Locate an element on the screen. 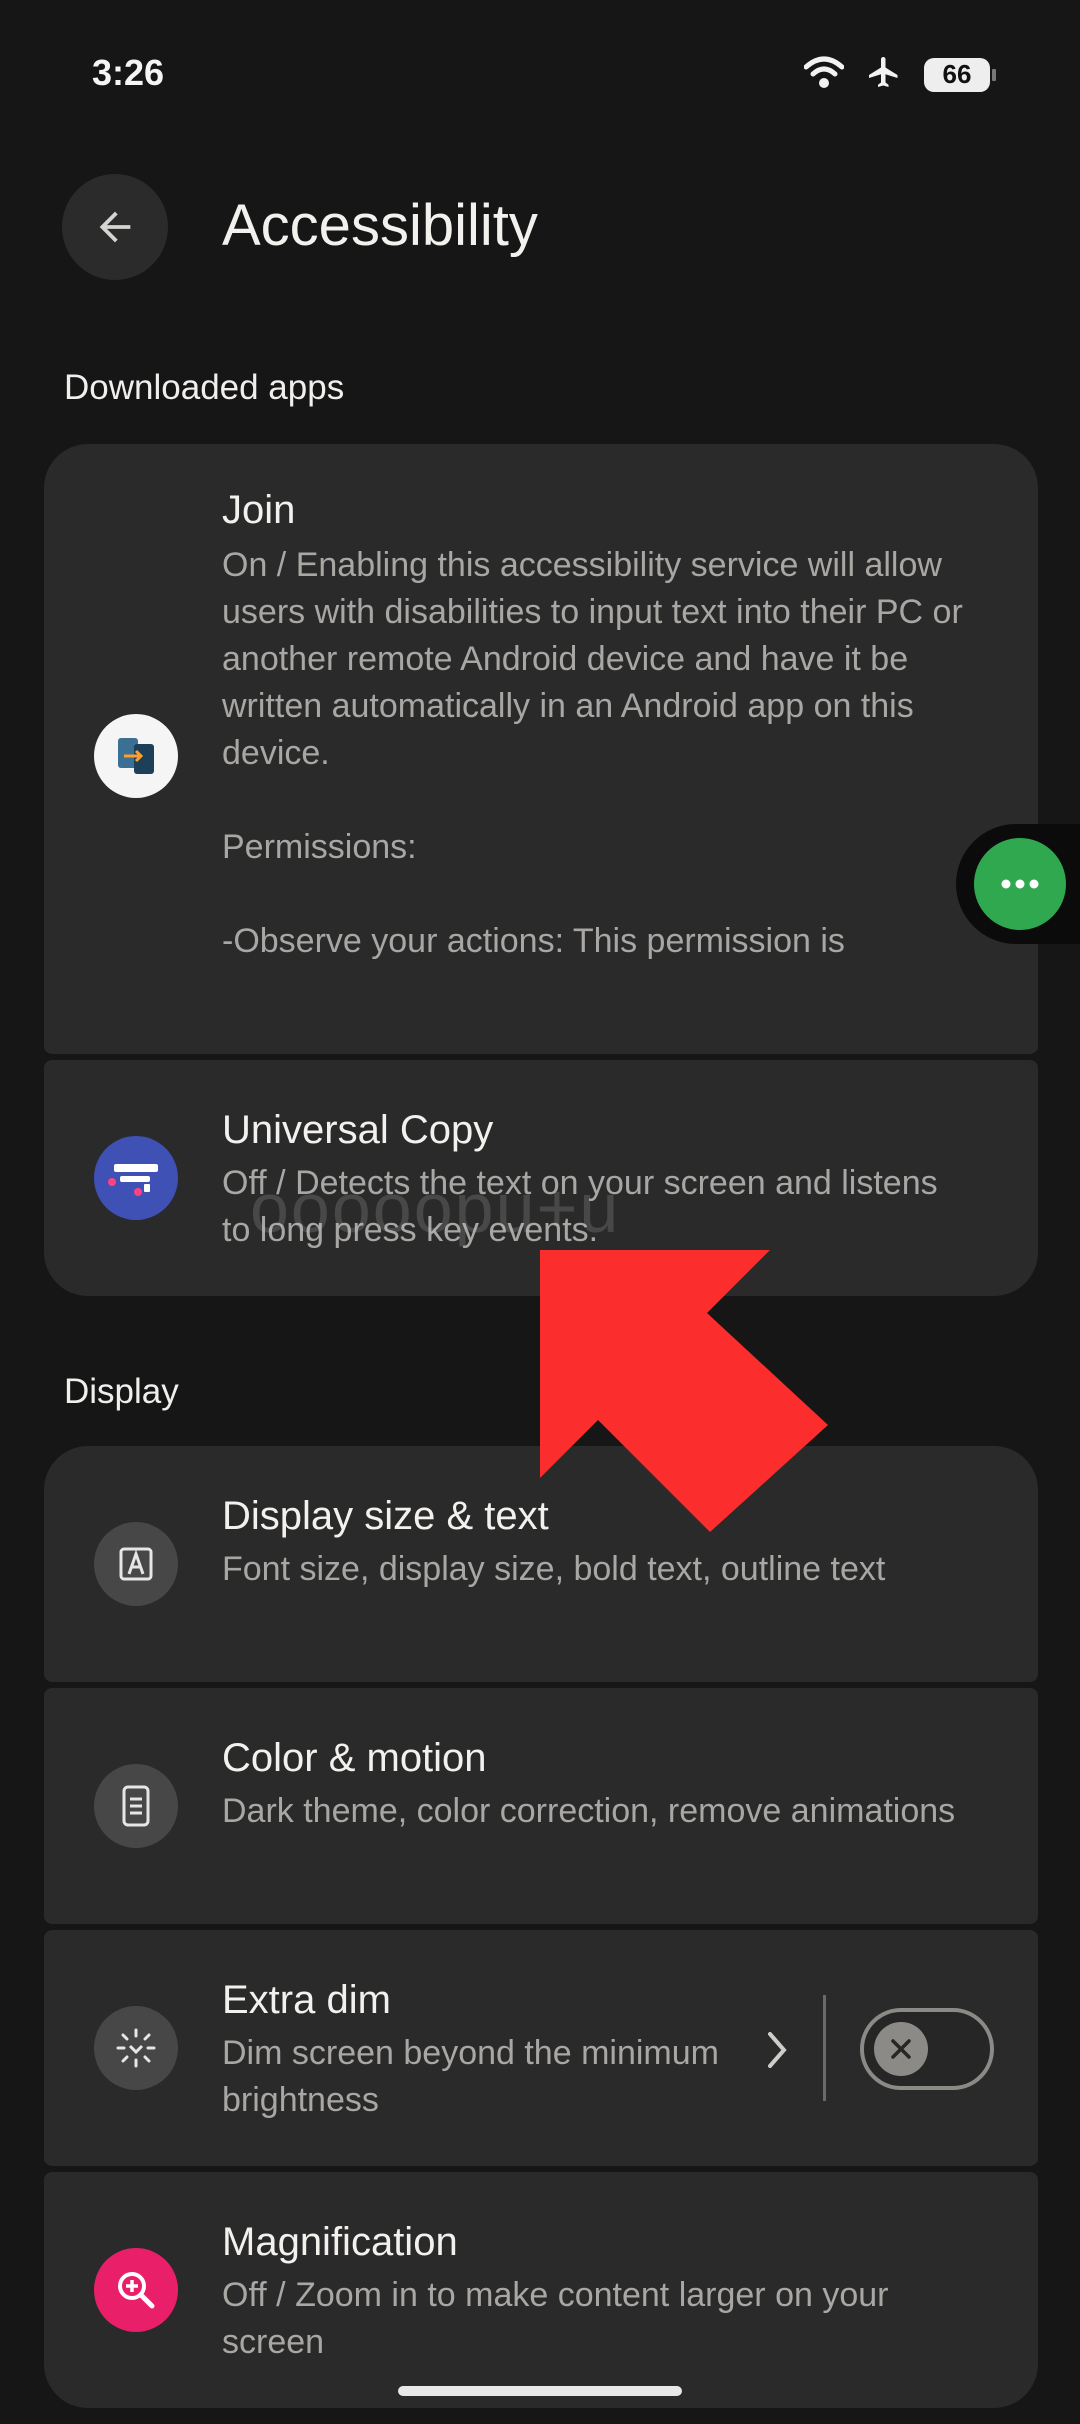 The width and height of the screenshot is (1080, 2424). section-header-downloaded-apps: Downloaded apps is located at coordinates (204, 387).